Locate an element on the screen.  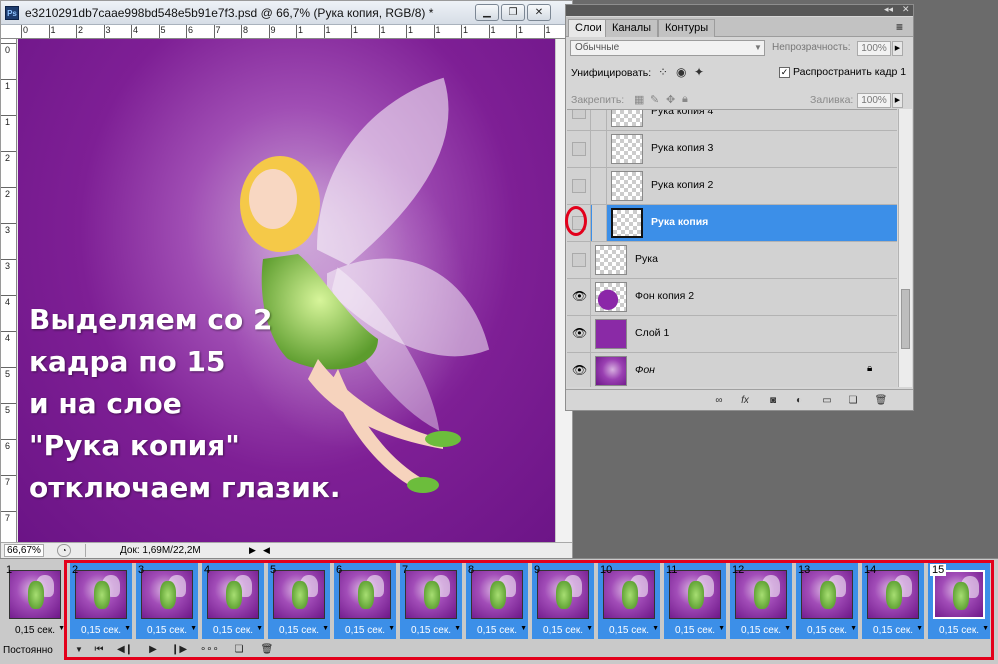
workspace-background is located at coordinates (956, 279).